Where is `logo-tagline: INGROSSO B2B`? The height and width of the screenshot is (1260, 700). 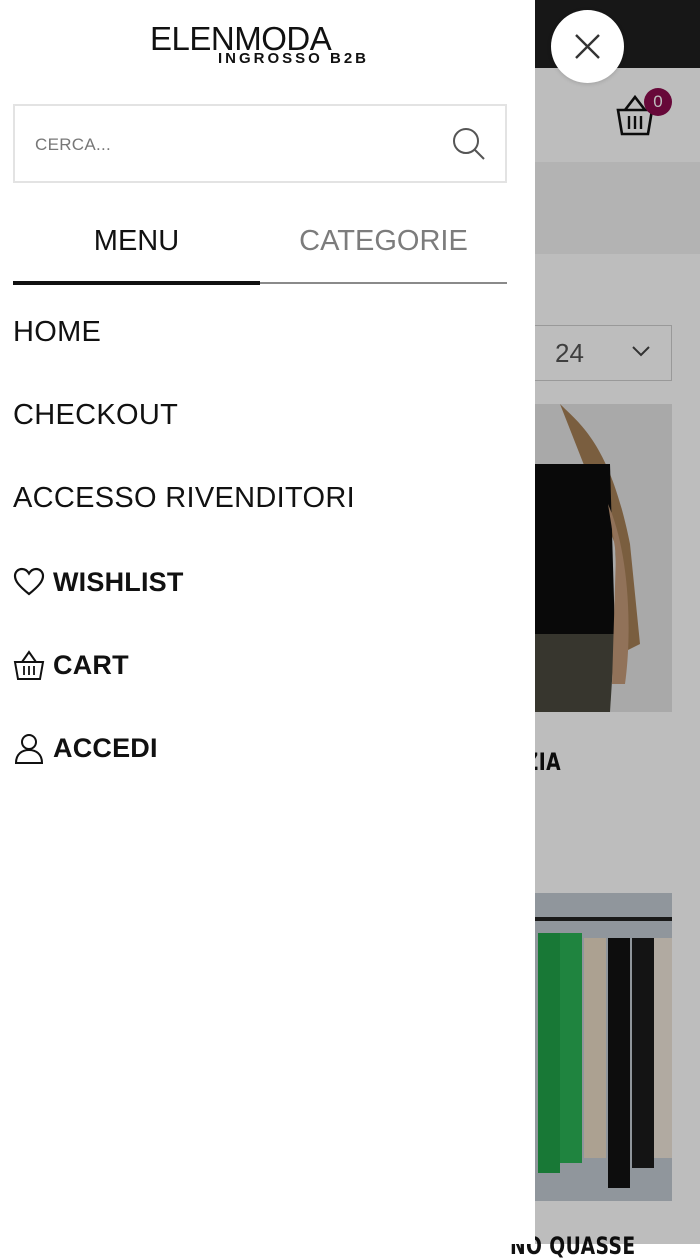 logo-tagline: INGROSSO B2B is located at coordinates (294, 58).